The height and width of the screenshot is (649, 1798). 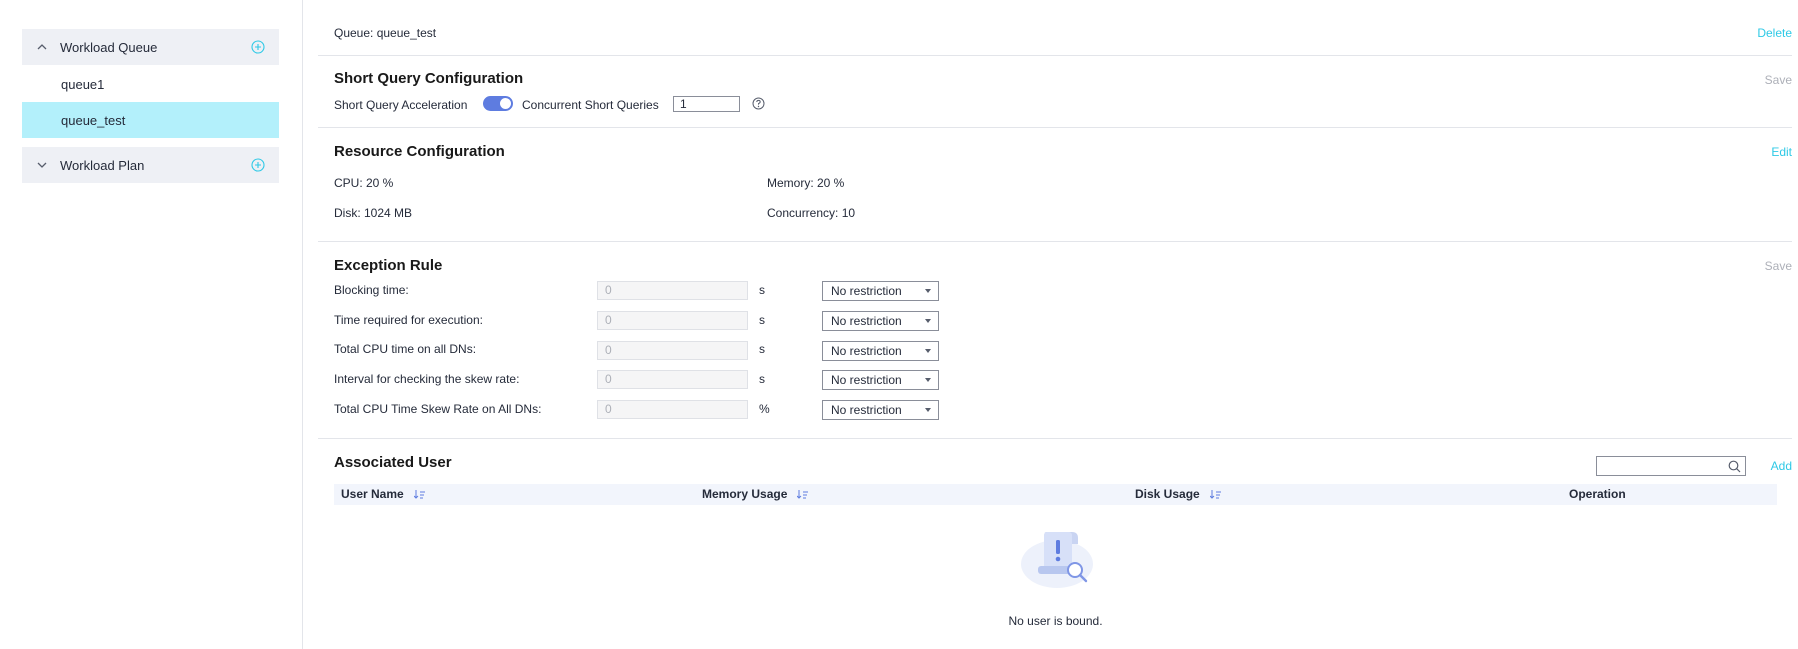 What do you see at coordinates (150, 120) in the screenshot?
I see `tree-item-queue-test: queue_test` at bounding box center [150, 120].